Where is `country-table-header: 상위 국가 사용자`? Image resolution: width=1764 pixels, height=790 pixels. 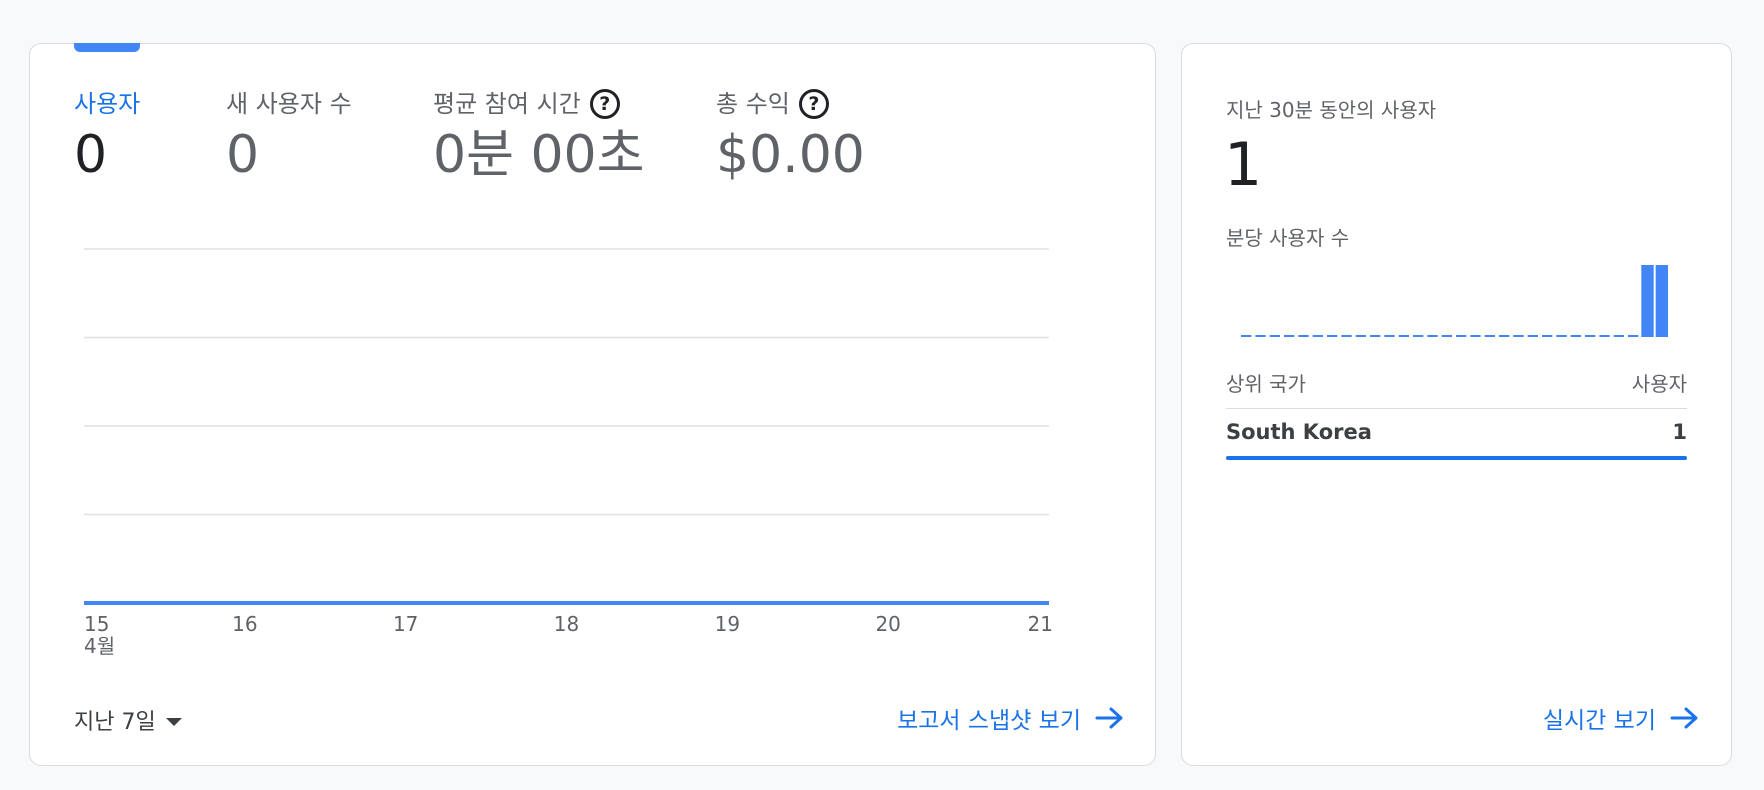 country-table-header: 상위 국가 사용자 is located at coordinates (1456, 382).